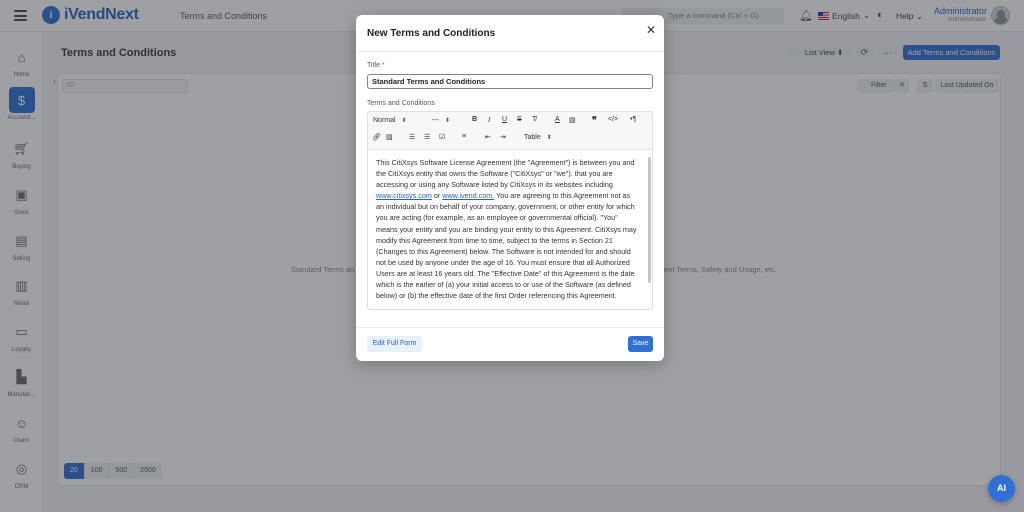  I want to click on ordered-list-icon: ☰, so click(412, 137).